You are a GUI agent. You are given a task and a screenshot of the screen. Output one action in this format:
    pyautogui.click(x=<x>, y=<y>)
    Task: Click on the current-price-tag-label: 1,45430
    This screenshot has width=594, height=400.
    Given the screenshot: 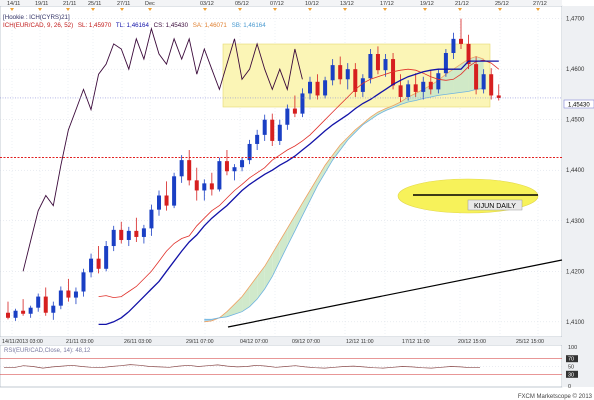 What is the action you would take?
    pyautogui.click(x=579, y=106)
    